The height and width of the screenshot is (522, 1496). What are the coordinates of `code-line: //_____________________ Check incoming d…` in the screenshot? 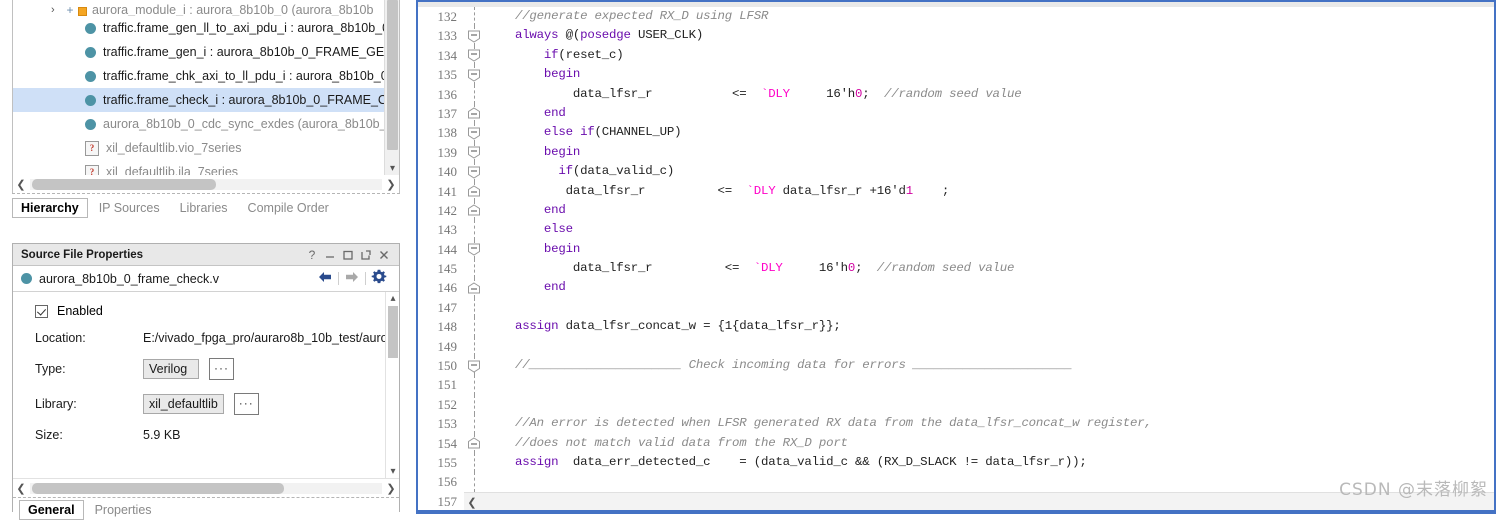 It's located at (990, 365).